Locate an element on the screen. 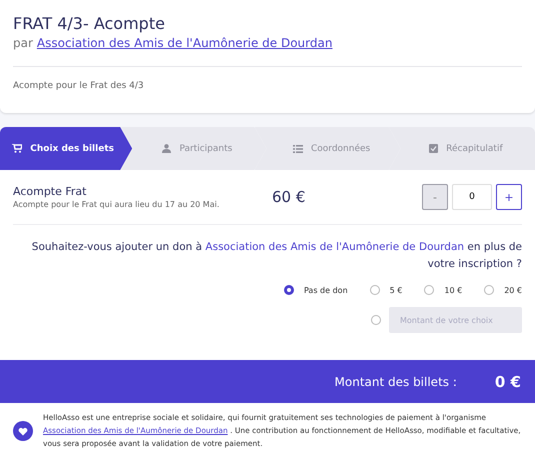  person-icon is located at coordinates (167, 148).